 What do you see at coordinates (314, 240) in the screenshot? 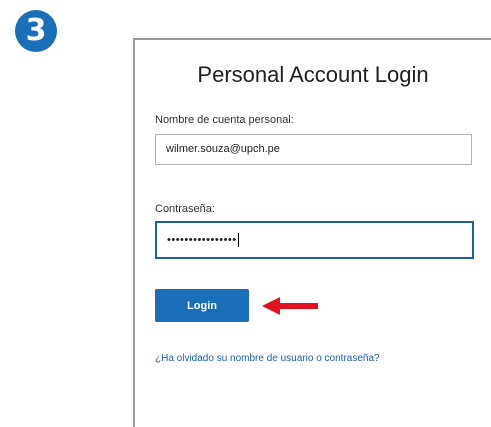
I see `password-input: ••••••••••••••••` at bounding box center [314, 240].